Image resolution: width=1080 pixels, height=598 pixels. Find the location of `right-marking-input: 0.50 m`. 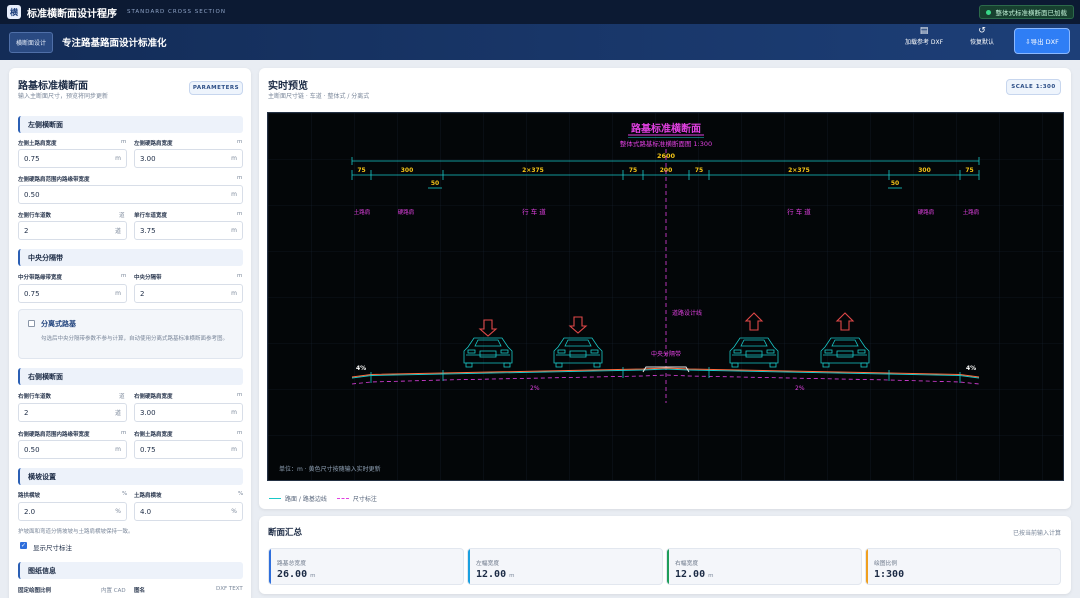

right-marking-input: 0.50 m is located at coordinates (72, 449).